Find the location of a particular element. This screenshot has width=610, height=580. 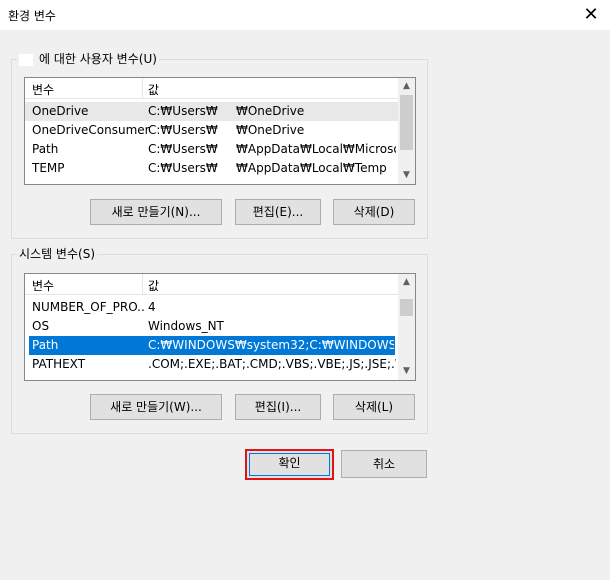

cancel-button: 취소 is located at coordinates (384, 464).